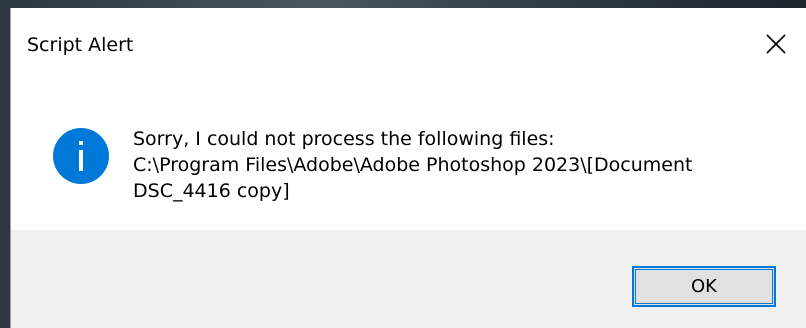  I want to click on dialog-title: Script Alert, so click(80, 45).